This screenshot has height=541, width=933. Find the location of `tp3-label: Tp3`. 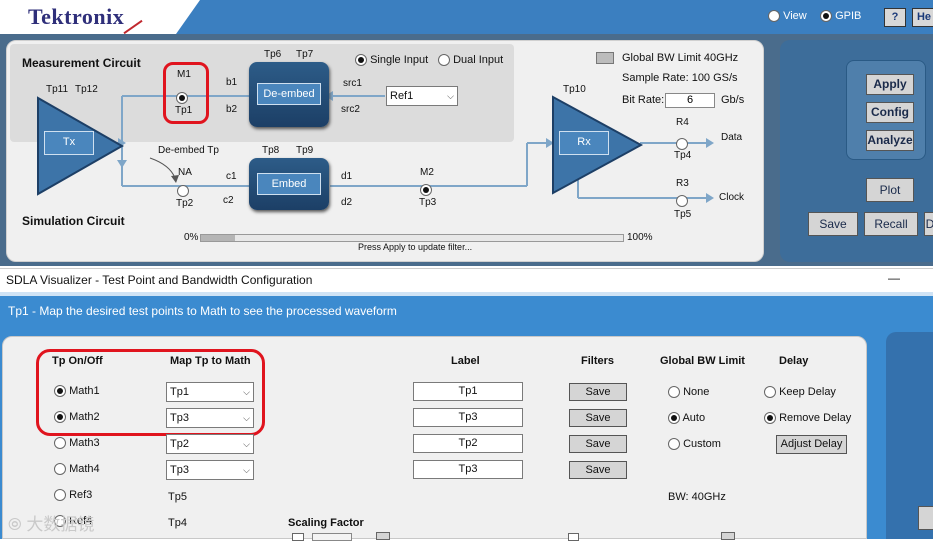

tp3-label: Tp3 is located at coordinates (428, 202).